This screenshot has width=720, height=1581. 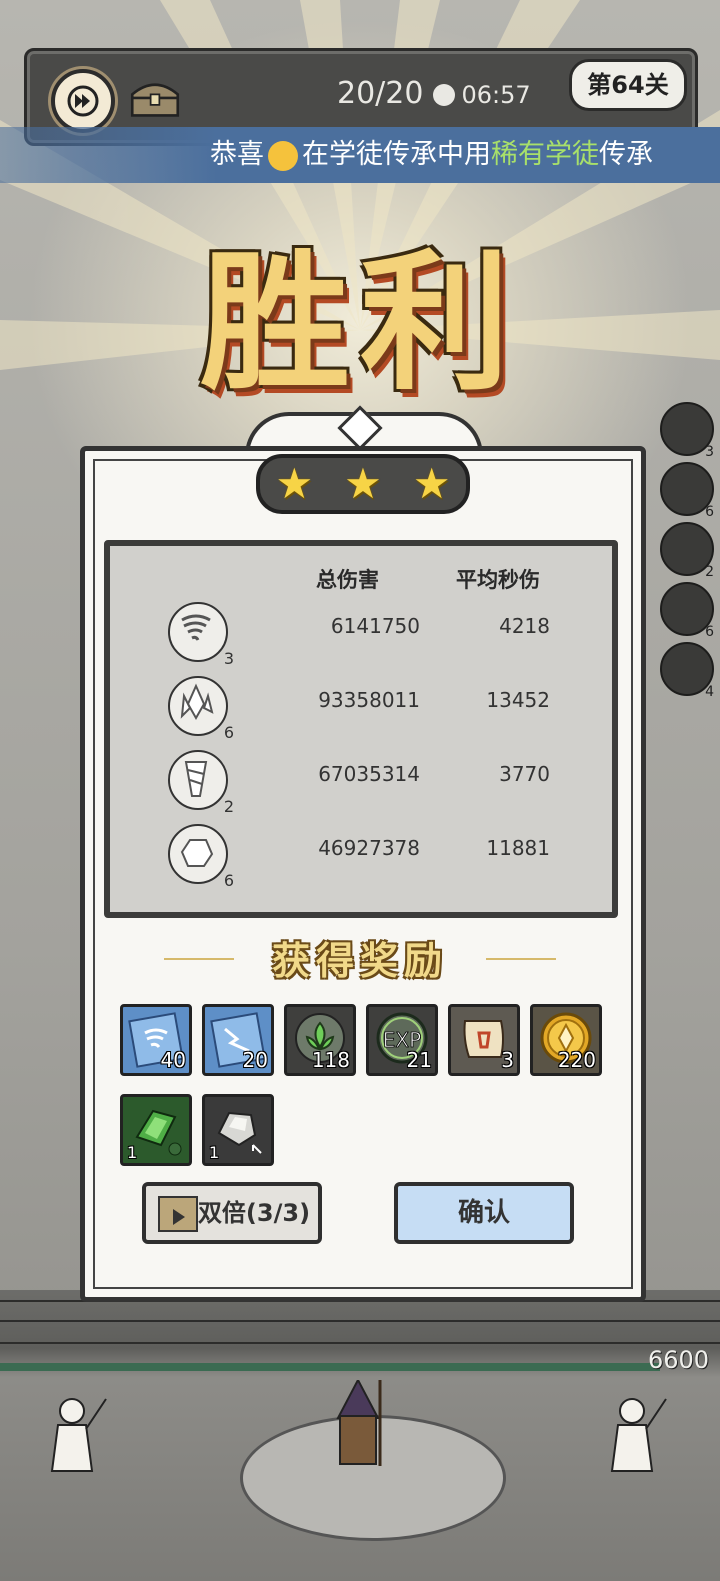 What do you see at coordinates (330, 1367) in the screenshot?
I see `base-hp-bar` at bounding box center [330, 1367].